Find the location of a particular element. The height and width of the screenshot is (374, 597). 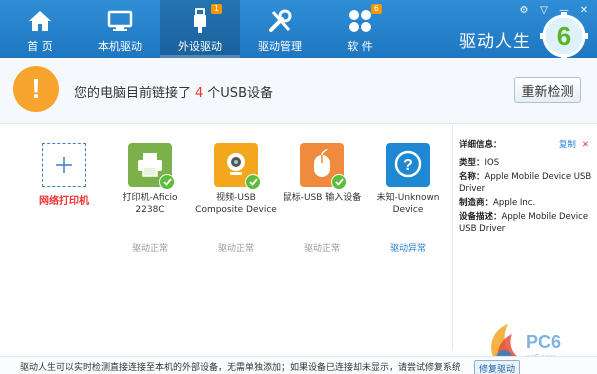

alert-icon: ! is located at coordinates (36, 89).